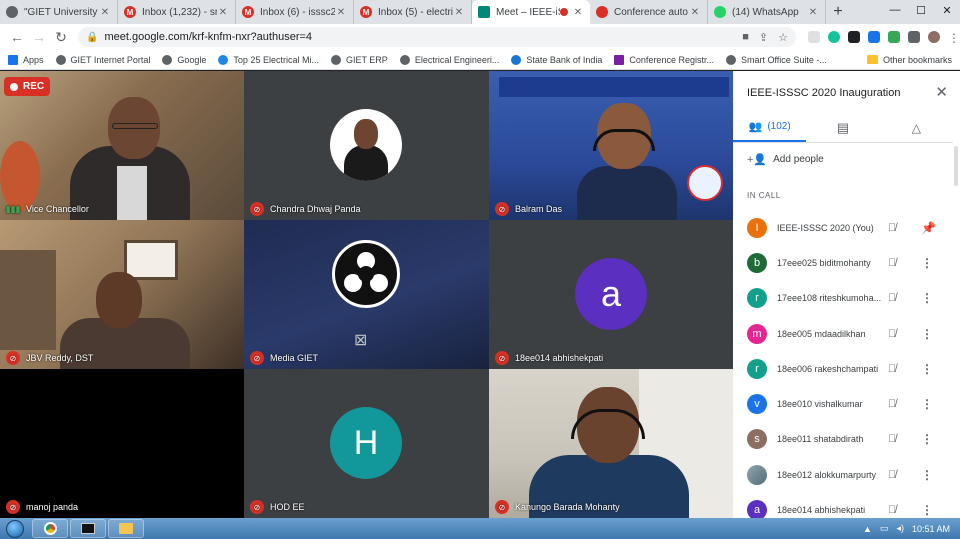 The image size is (960, 539). I want to click on battery-icon: ▭, so click(884, 528).